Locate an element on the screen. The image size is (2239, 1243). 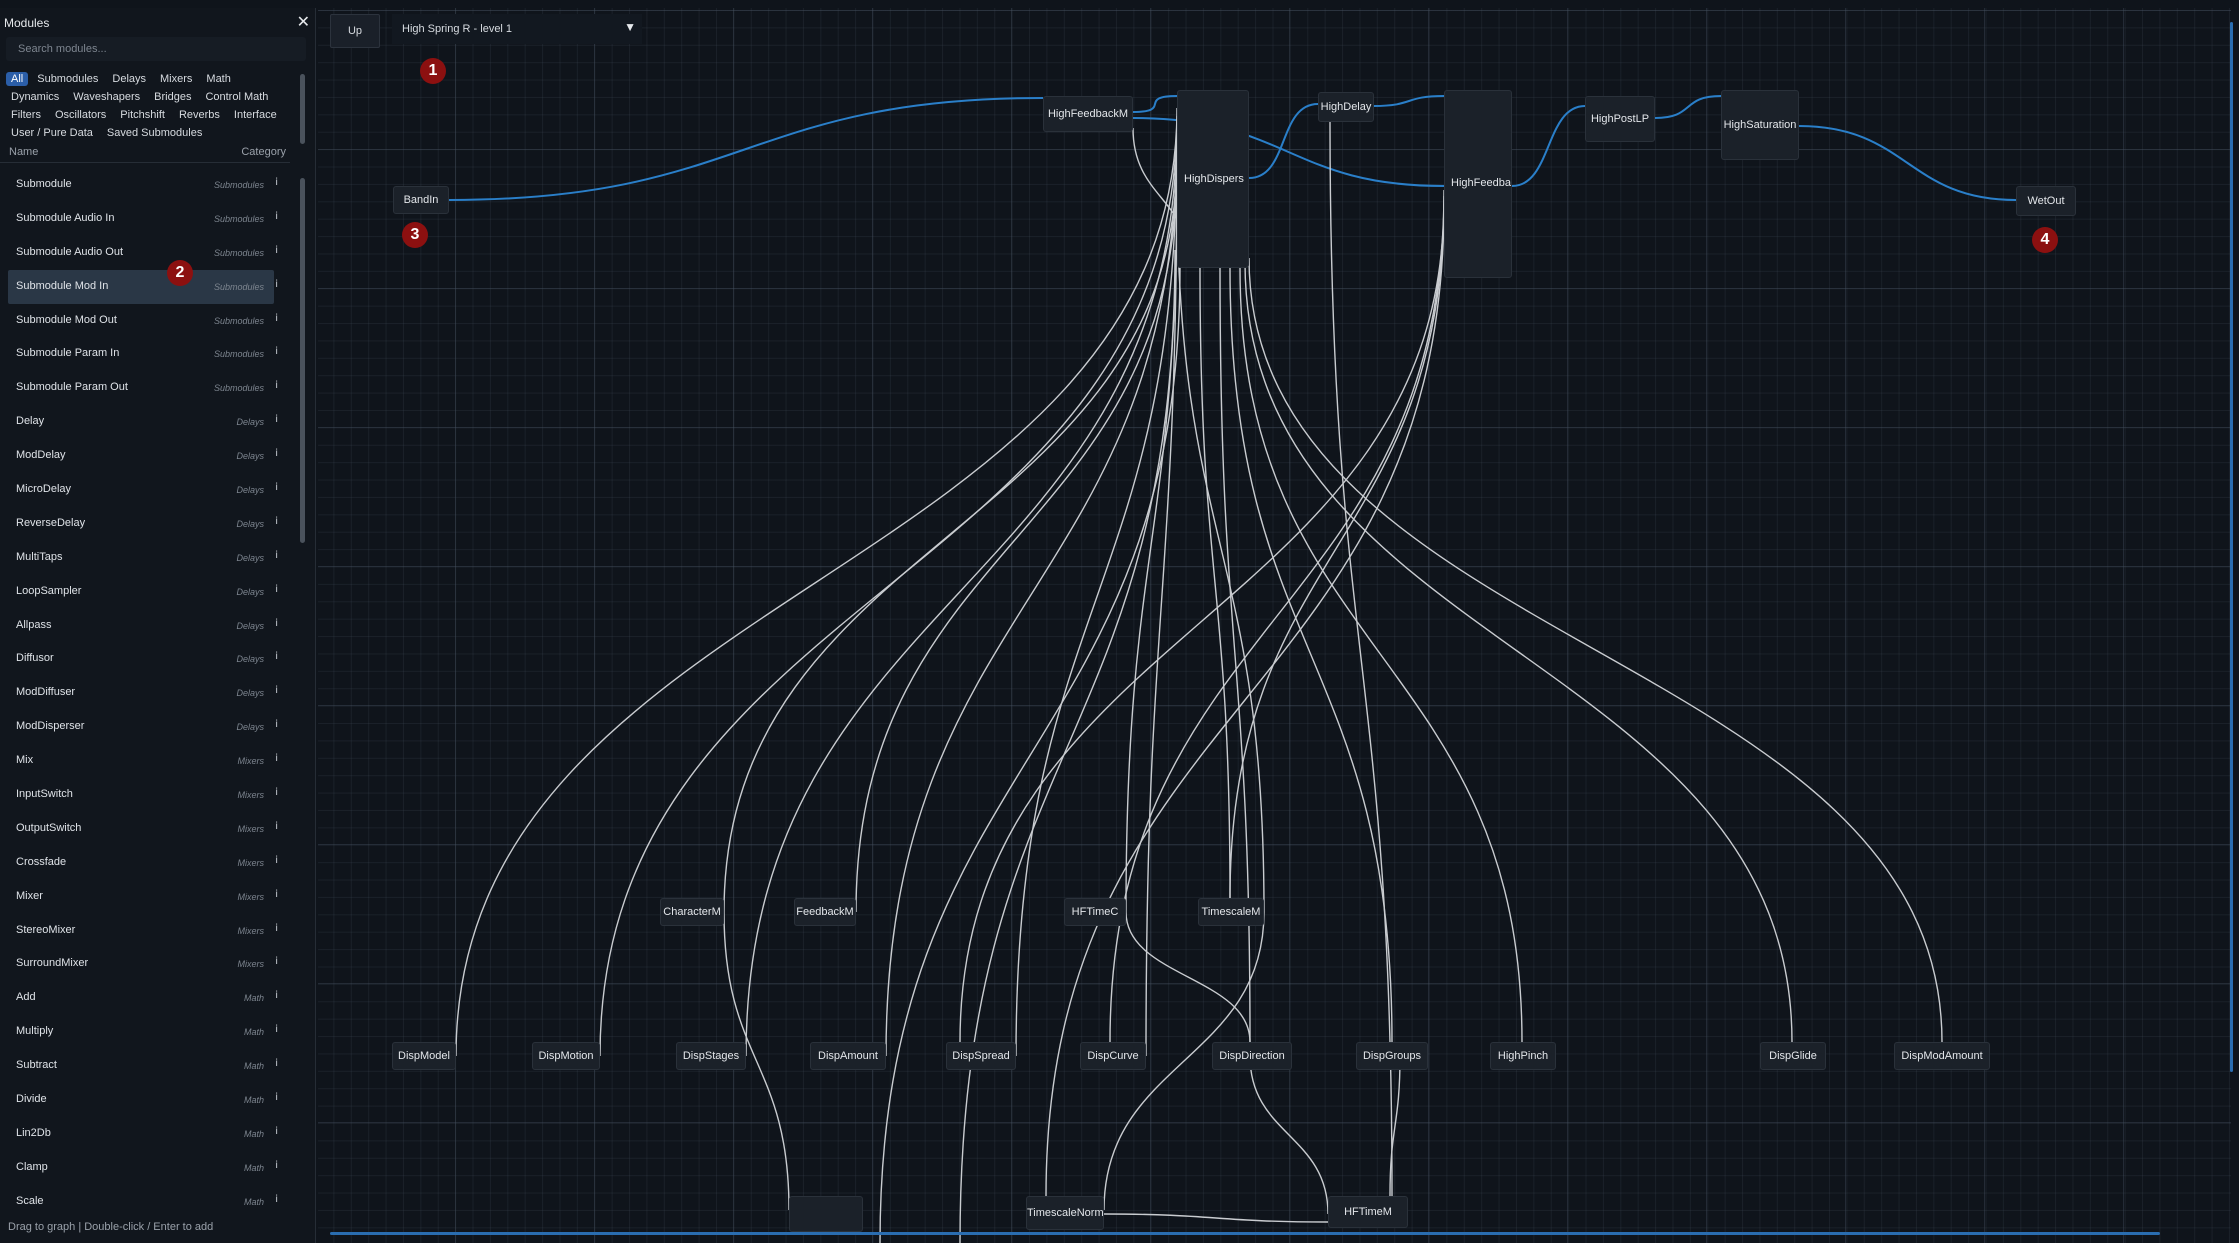
wire-mod-dispers-timescale is located at coordinates (1215, 583).